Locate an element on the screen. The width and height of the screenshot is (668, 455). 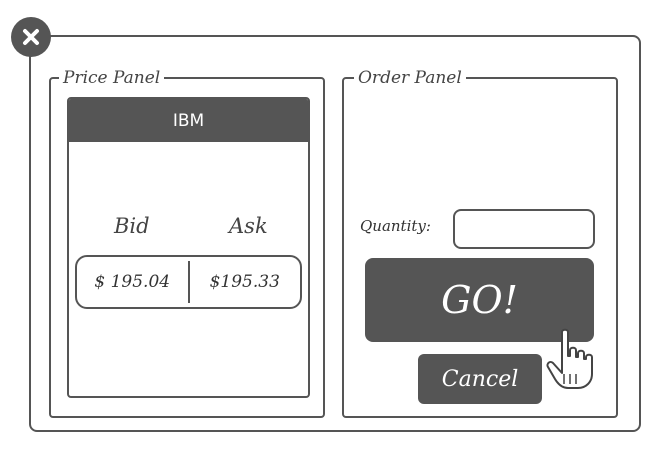
close-button is located at coordinates (31, 37).